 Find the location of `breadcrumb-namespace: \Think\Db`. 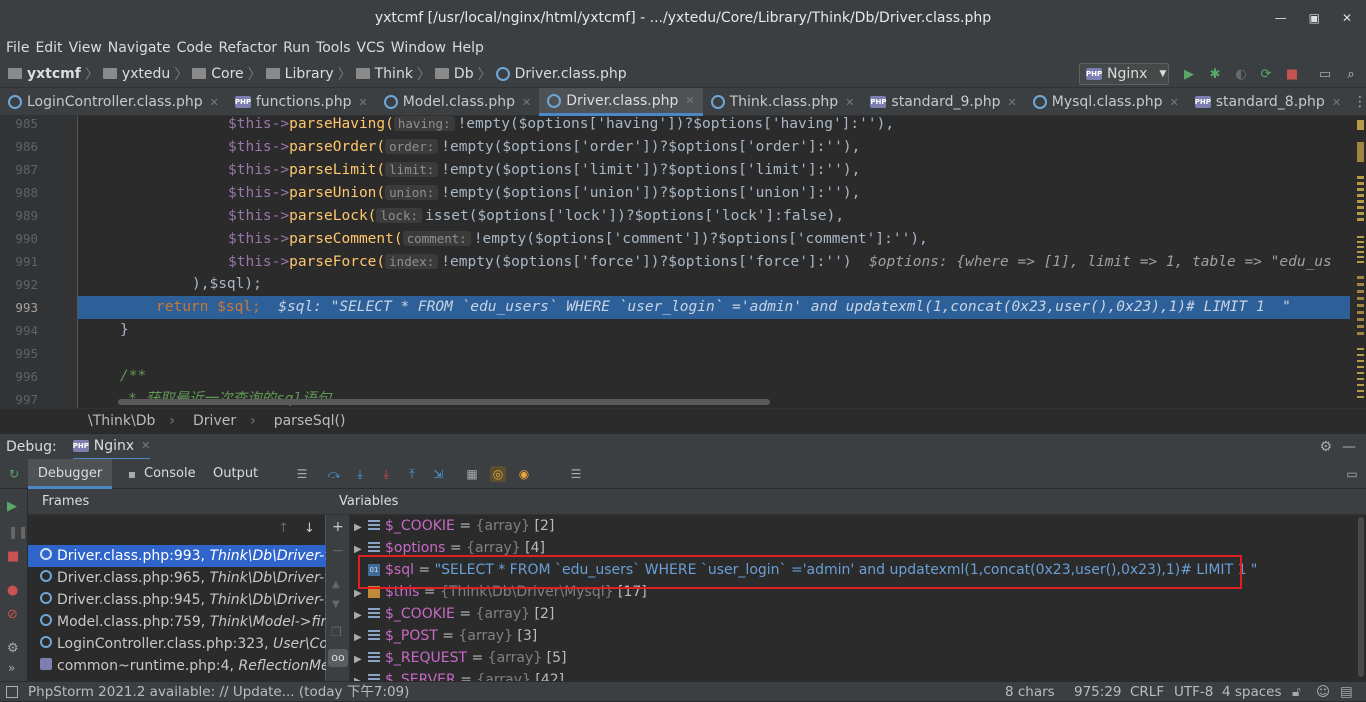

breadcrumb-namespace: \Think\Db is located at coordinates (121, 421).